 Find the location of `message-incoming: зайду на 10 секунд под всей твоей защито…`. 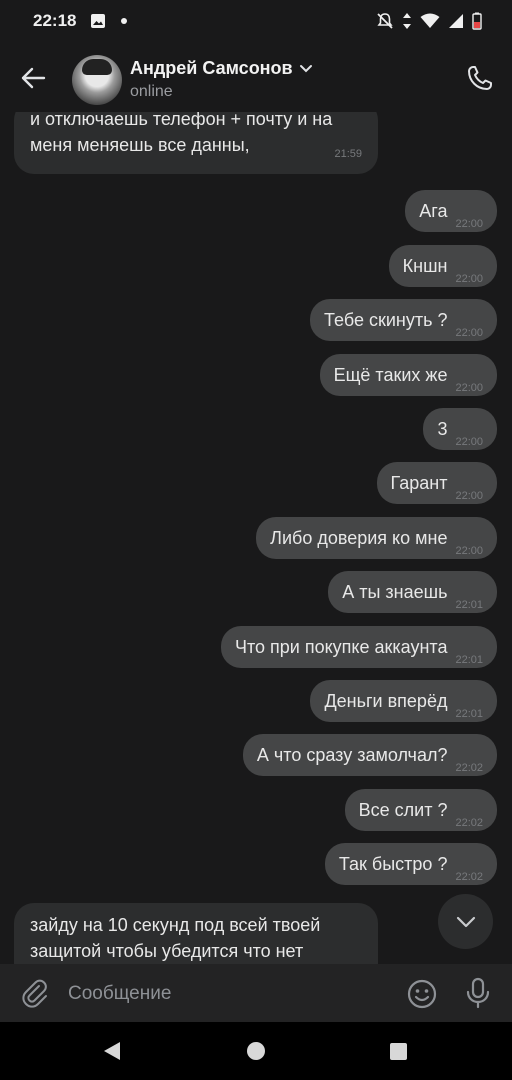

message-incoming: зайду на 10 секунд под всей твоей защито… is located at coordinates (196, 933).